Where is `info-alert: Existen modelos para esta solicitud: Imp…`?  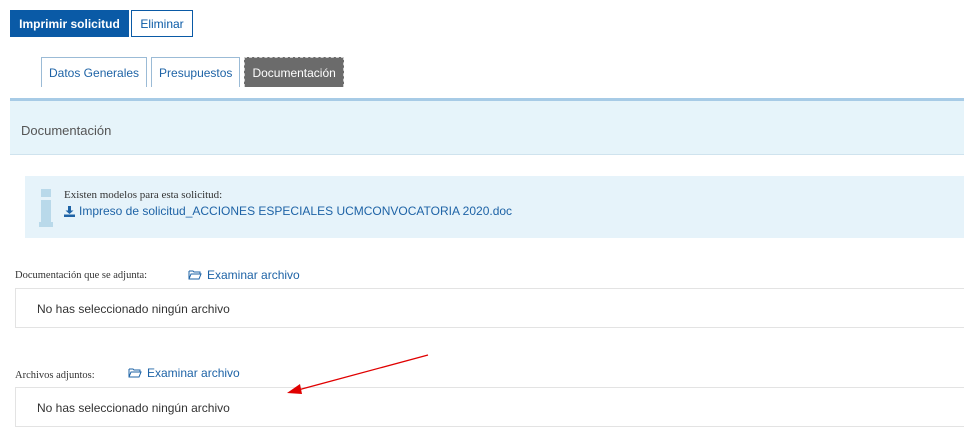 info-alert: Existen modelos para esta solicitud: Imp… is located at coordinates (494, 207).